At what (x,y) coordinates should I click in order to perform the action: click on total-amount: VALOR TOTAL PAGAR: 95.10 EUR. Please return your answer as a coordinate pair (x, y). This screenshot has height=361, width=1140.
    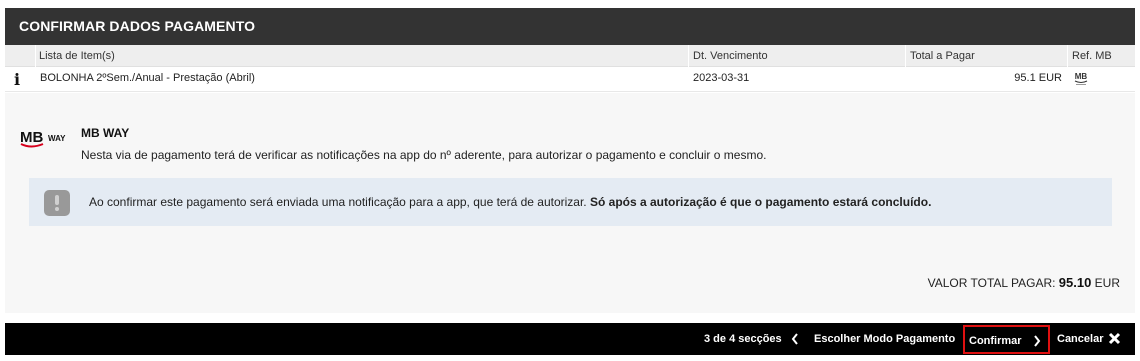
    Looking at the image, I should click on (1024, 282).